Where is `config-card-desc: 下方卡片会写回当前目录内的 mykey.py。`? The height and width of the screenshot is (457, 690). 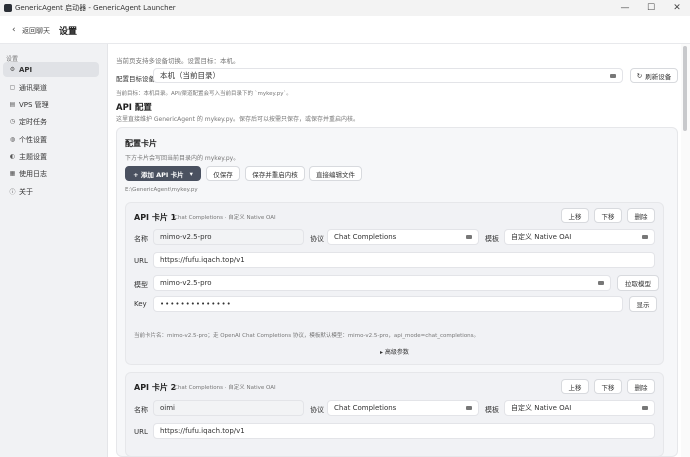 config-card-desc: 下方卡片会写回当前目录内的 mykey.py。 is located at coordinates (182, 158).